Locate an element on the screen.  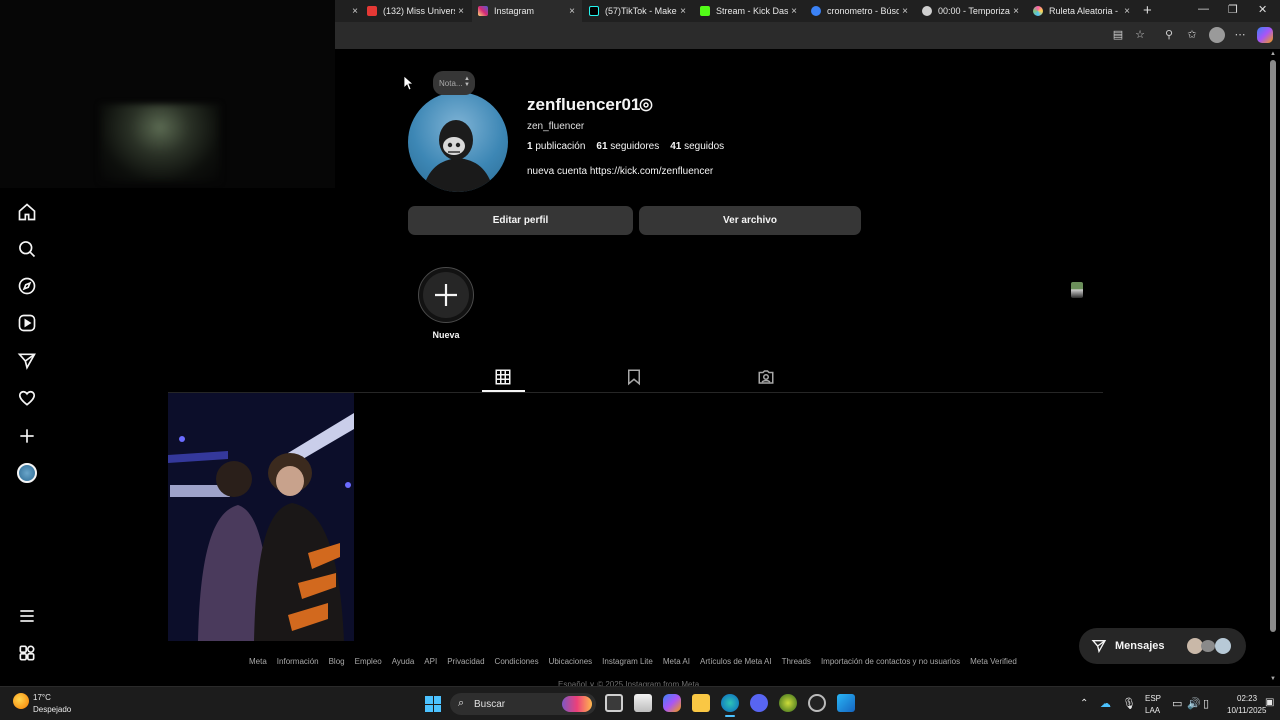
reels-icon is located at coordinates (27, 323).